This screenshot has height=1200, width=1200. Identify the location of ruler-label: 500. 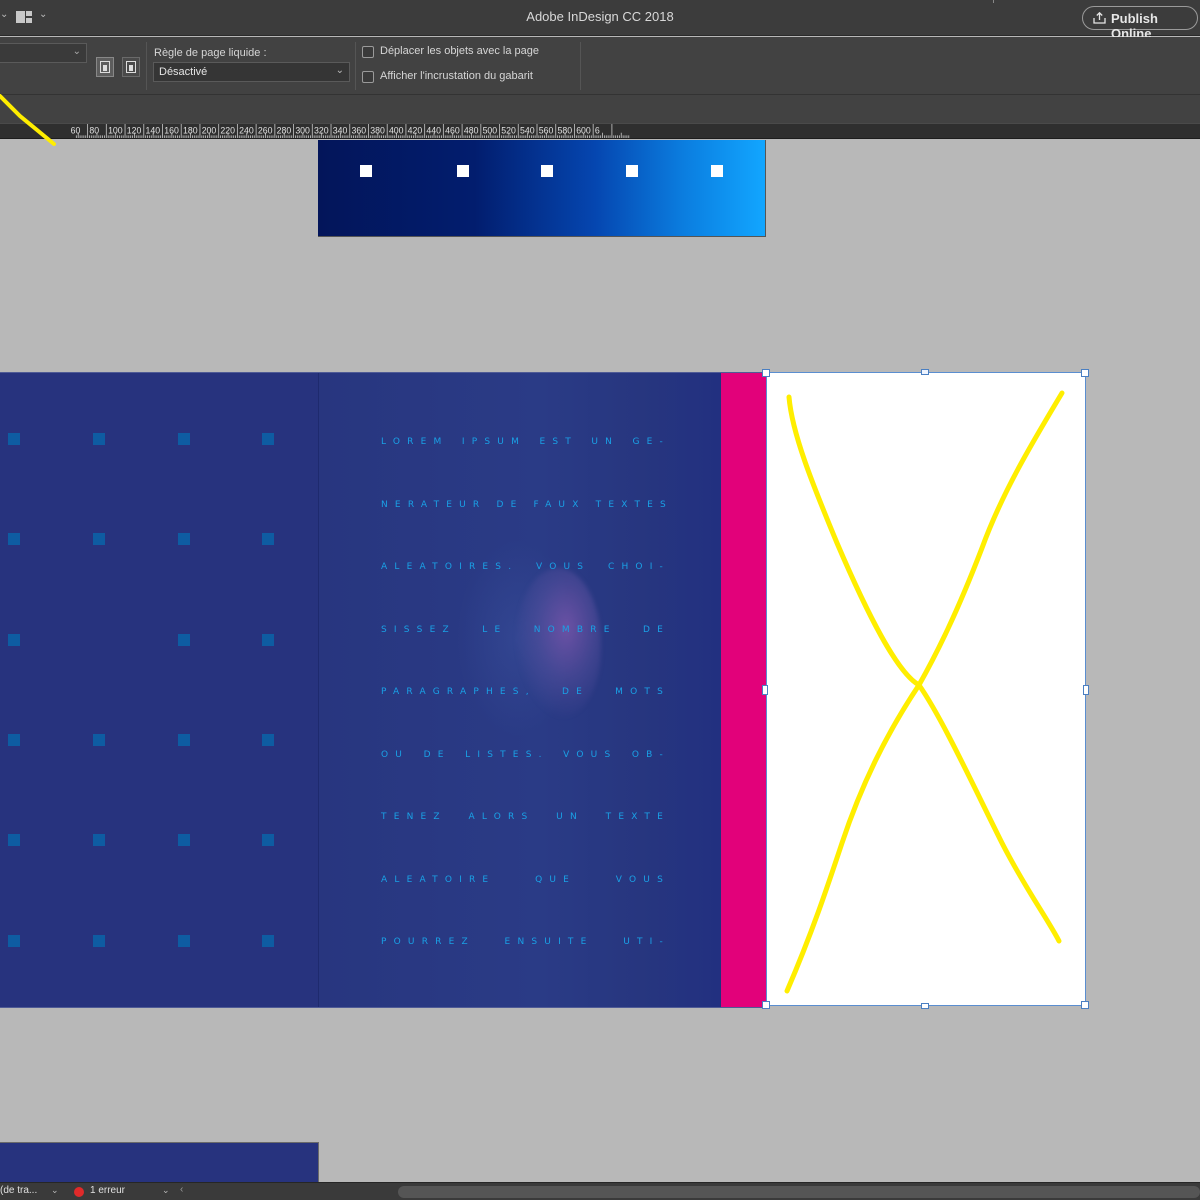
(490, 131).